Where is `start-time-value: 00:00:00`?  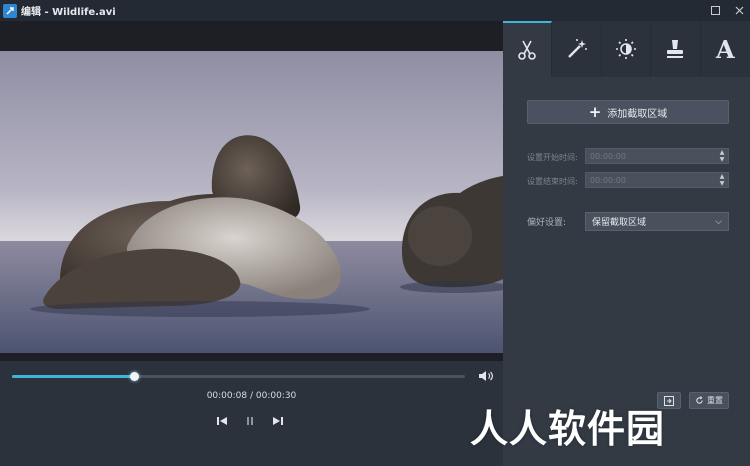
start-time-value: 00:00:00 is located at coordinates (608, 156).